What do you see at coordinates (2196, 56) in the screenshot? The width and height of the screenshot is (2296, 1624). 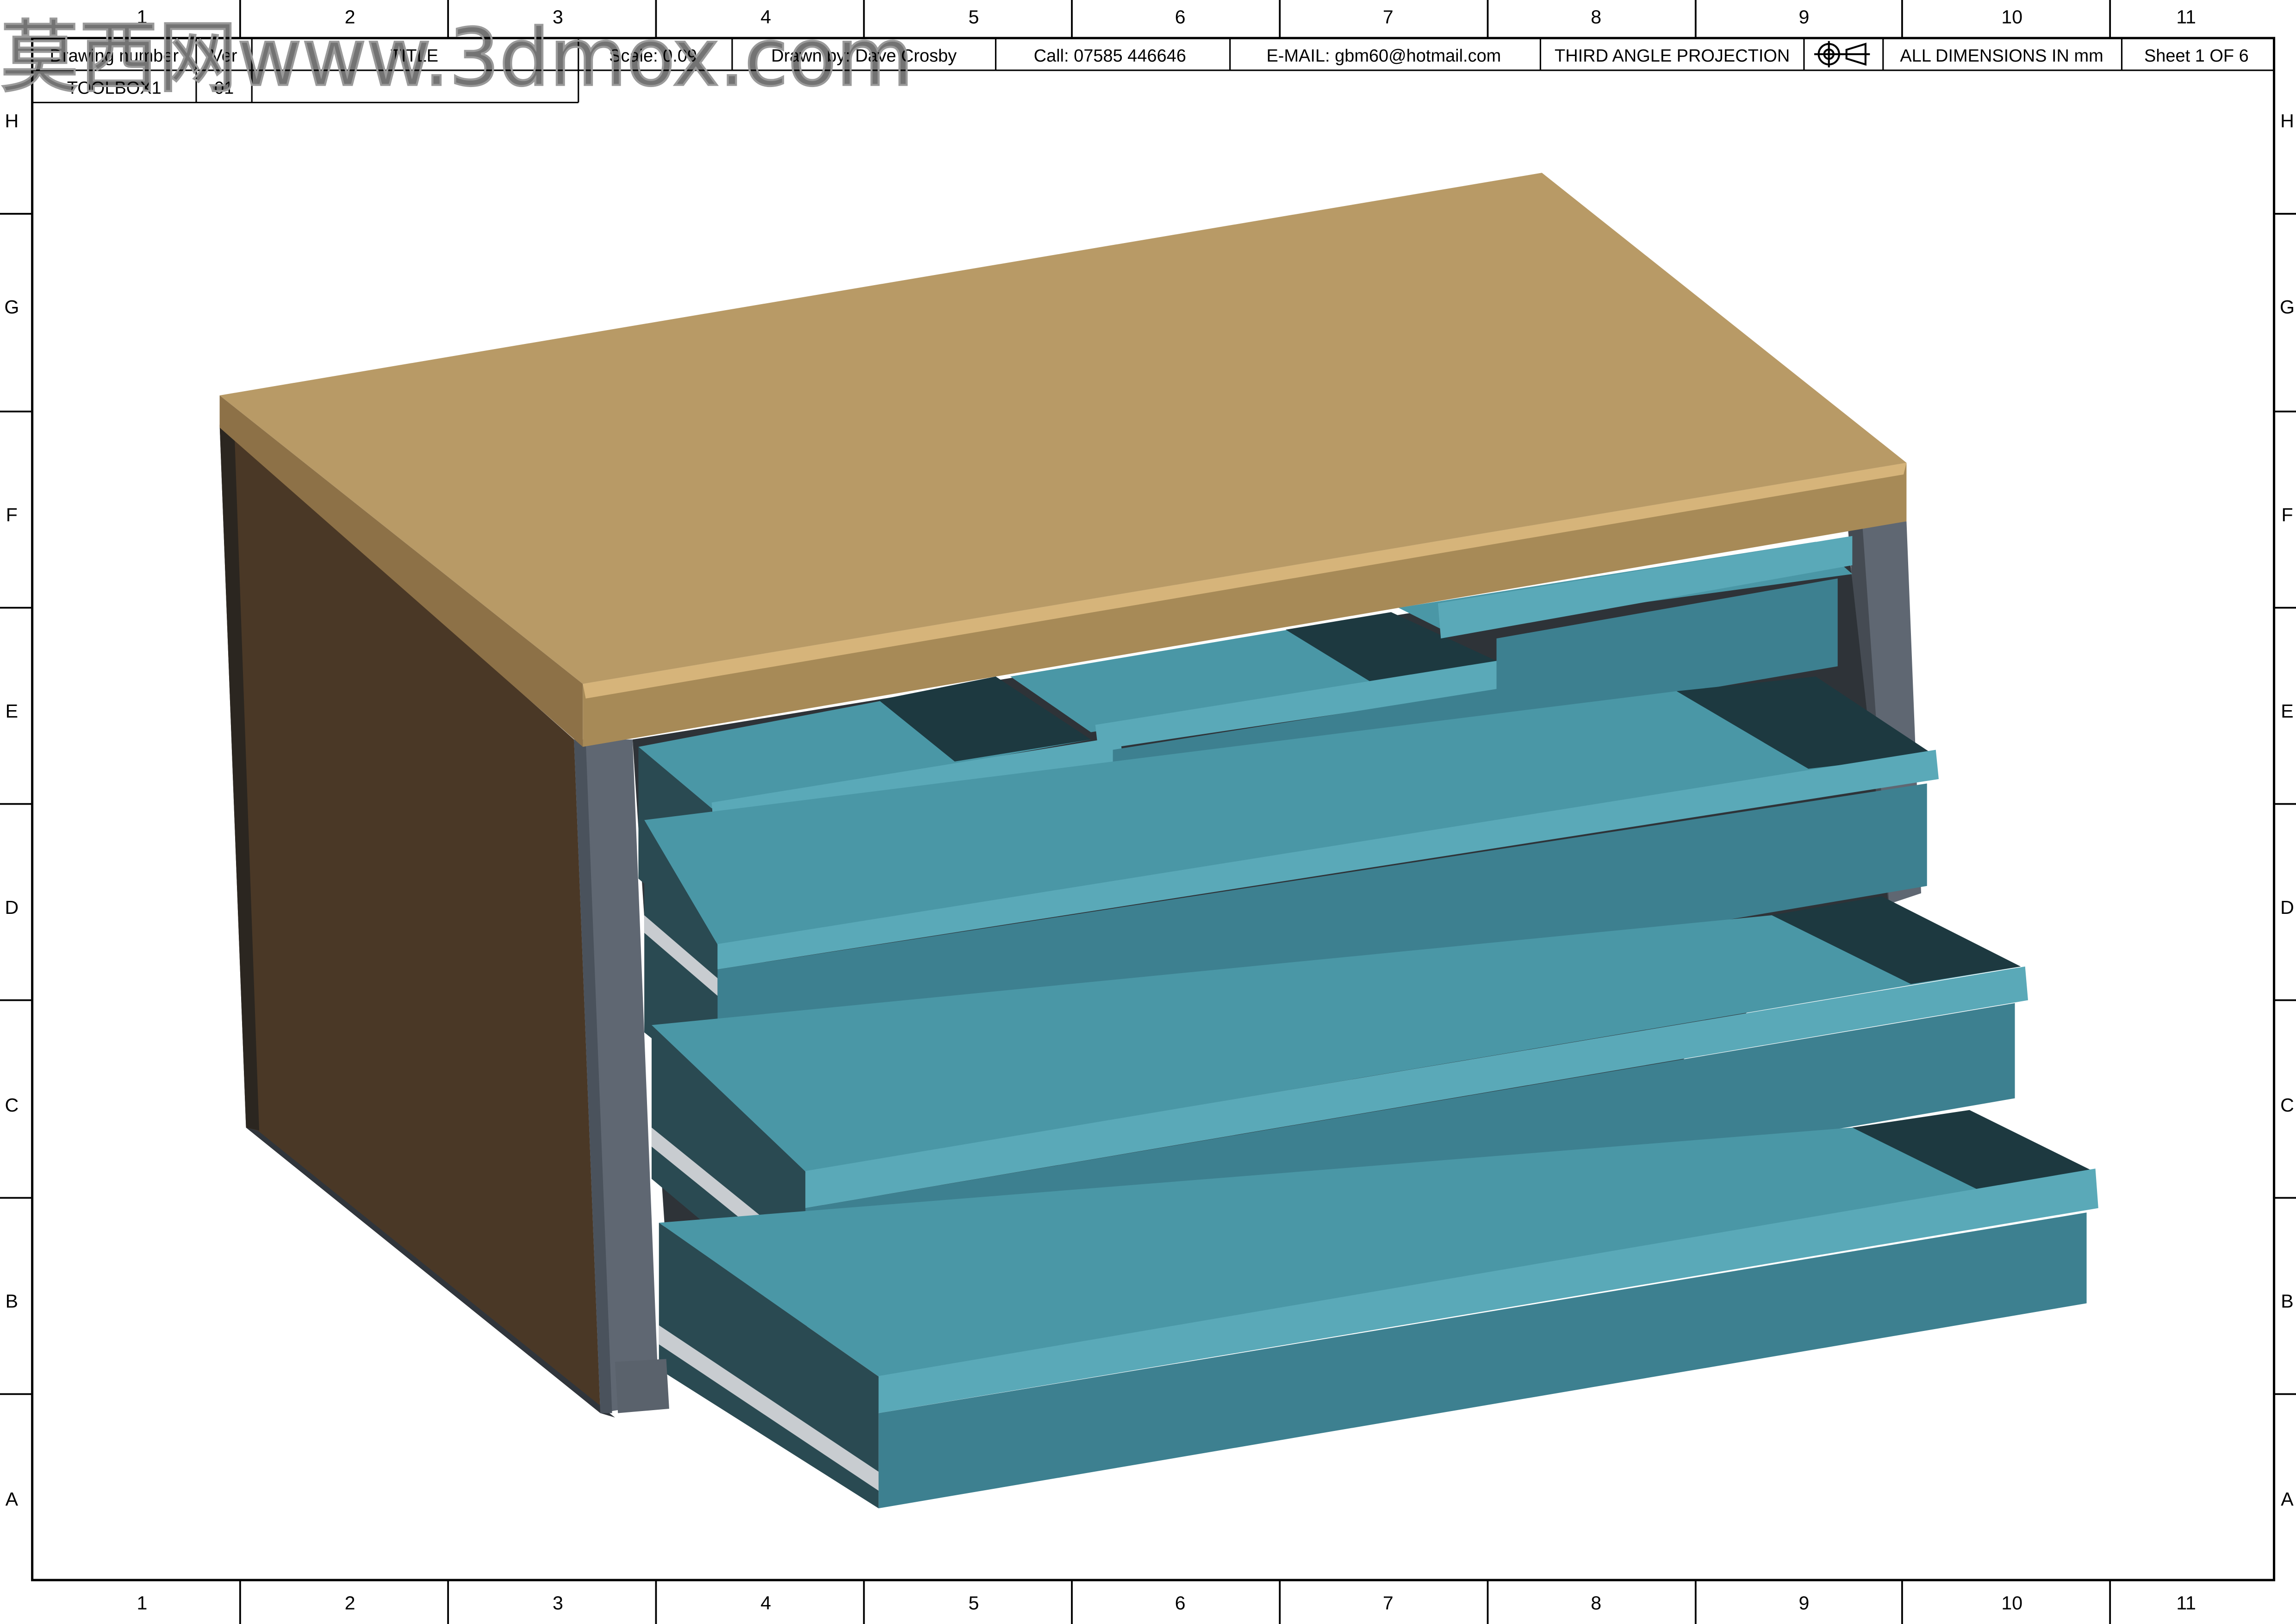 I see `sheet-number: Sheet 1 OF 6` at bounding box center [2196, 56].